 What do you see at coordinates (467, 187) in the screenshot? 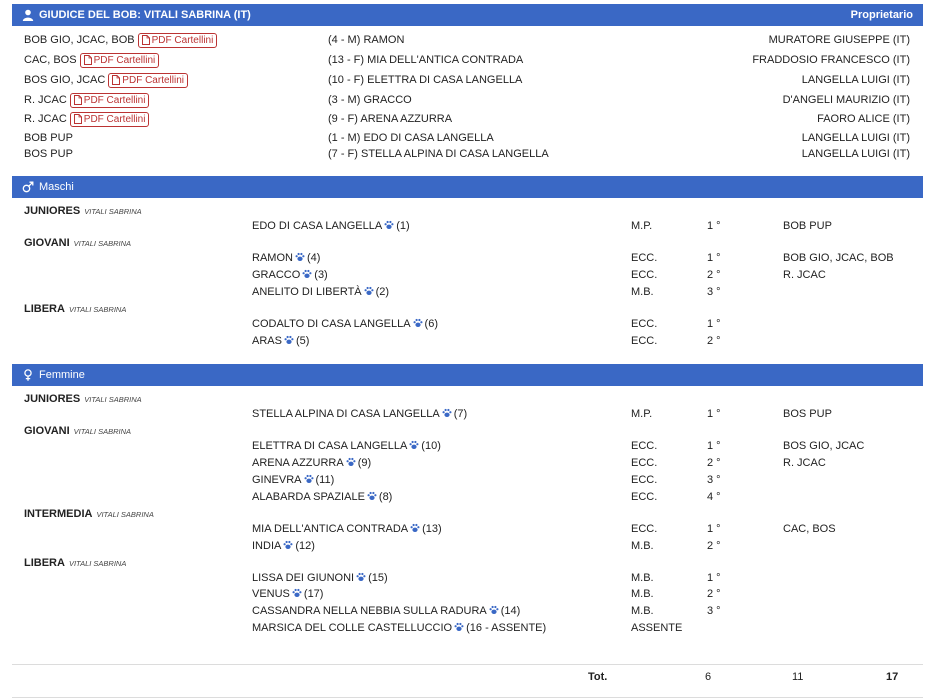
I see `section-header-males: Maschi` at bounding box center [467, 187].